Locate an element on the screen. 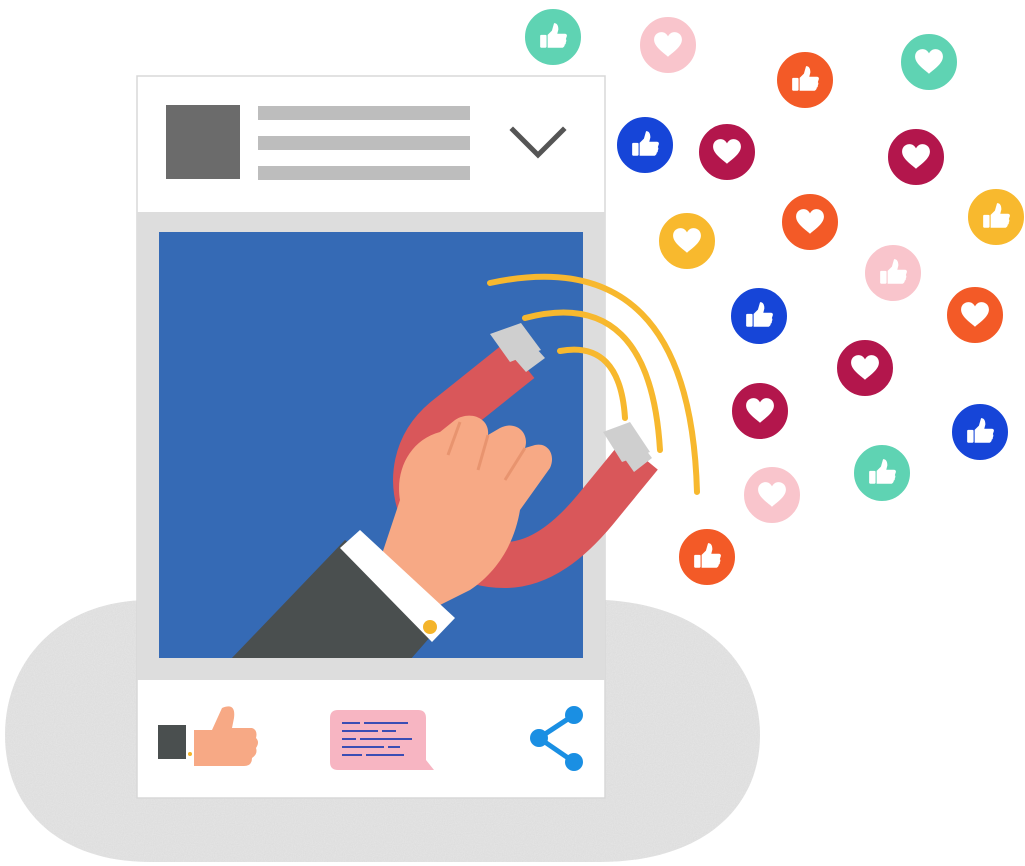 The width and height of the screenshot is (1025, 866). comment-action-button is located at coordinates (382, 740).